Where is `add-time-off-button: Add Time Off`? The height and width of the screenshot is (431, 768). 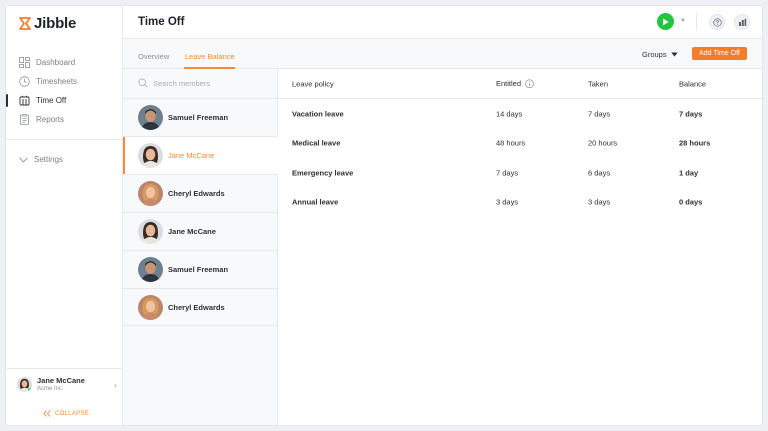 add-time-off-button: Add Time Off is located at coordinates (719, 53).